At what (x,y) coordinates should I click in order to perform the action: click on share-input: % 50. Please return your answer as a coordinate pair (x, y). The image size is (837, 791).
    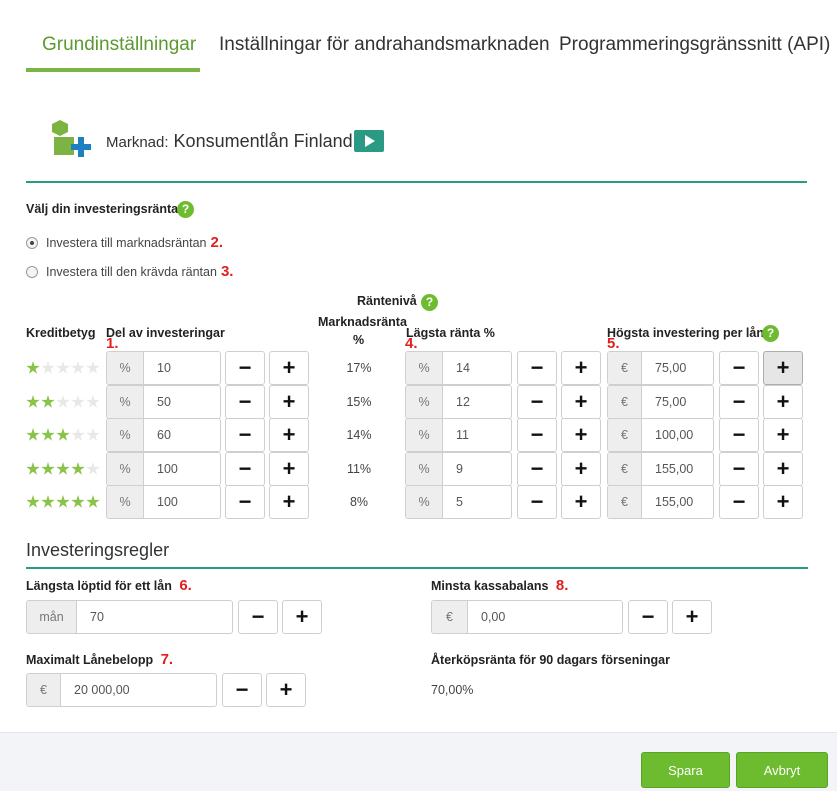
    Looking at the image, I should click on (163, 402).